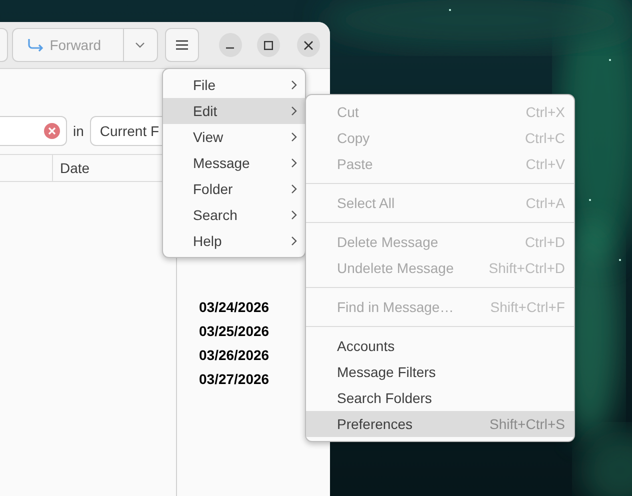 The image size is (632, 496). I want to click on scope-label: in, so click(78, 131).